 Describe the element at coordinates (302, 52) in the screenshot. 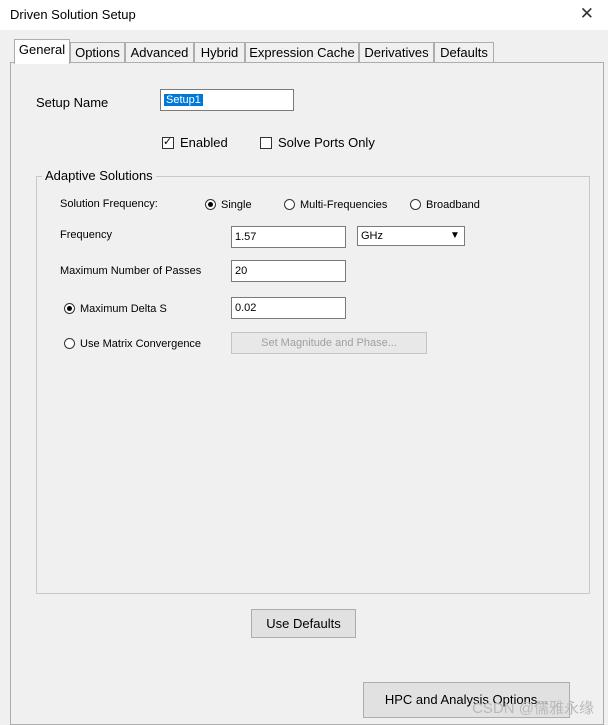

I see `tab-expression-cache: Expression Cache` at that location.